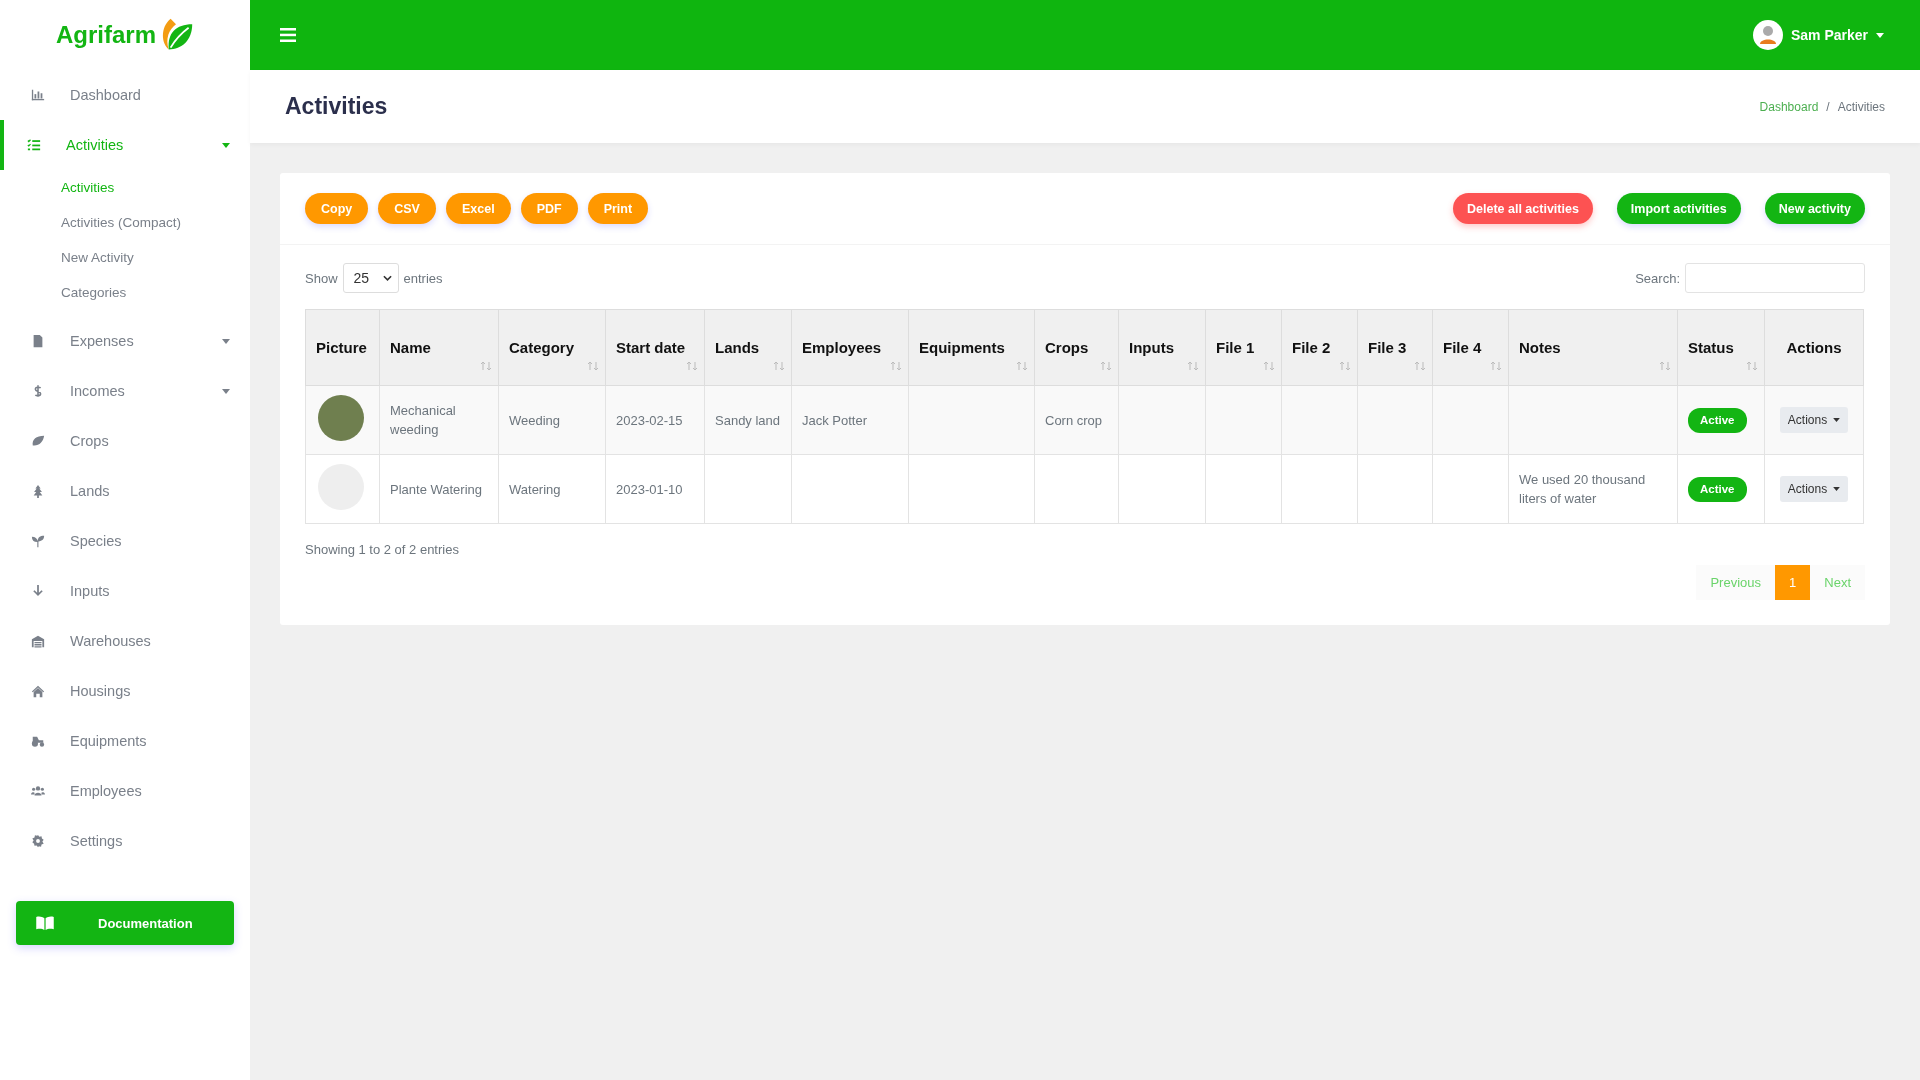  Describe the element at coordinates (649, 489) in the screenshot. I see `table-cell: 2023-01-10` at that location.